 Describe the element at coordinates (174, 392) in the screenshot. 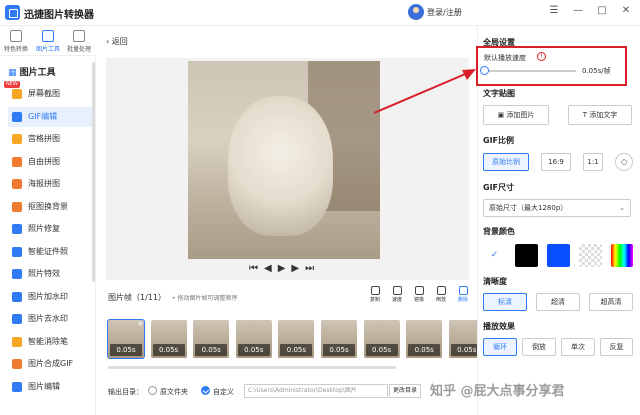

I see `radio-original-label: 原文件夹` at that location.